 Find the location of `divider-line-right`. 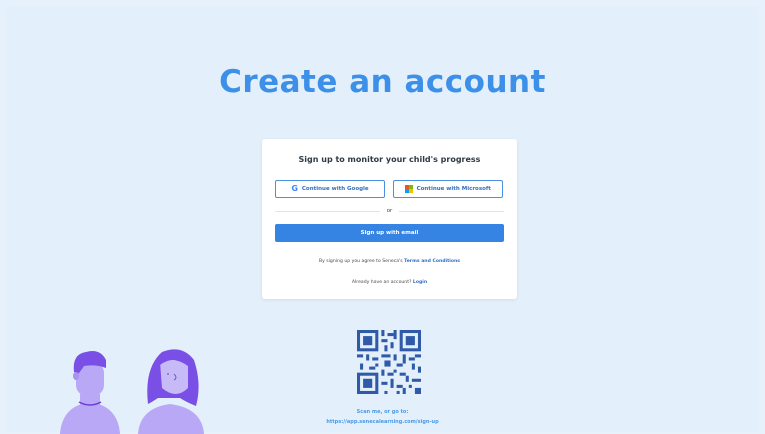

divider-line-right is located at coordinates (452, 211).